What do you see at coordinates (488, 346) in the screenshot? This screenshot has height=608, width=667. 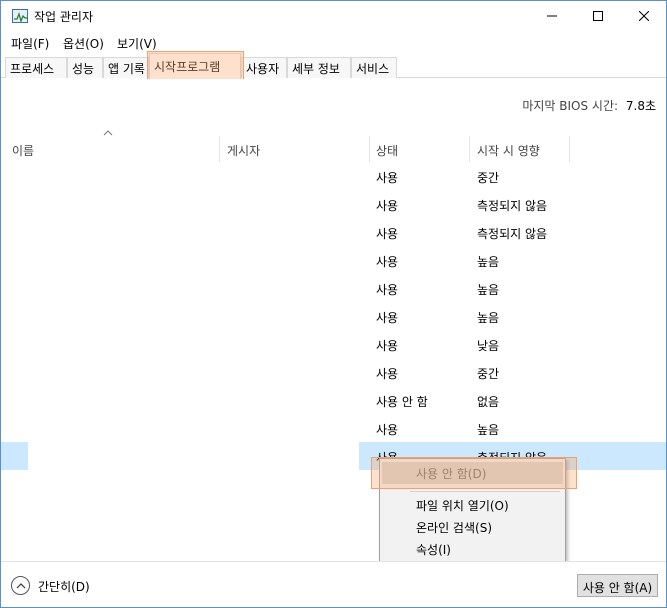 I see `row-impact: 낮음` at bounding box center [488, 346].